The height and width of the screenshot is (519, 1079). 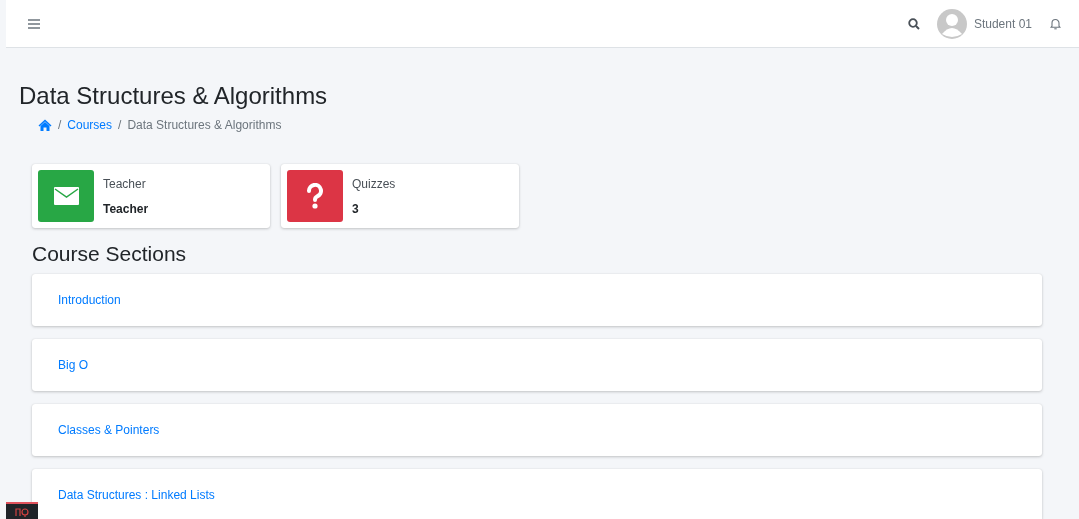 I want to click on breadcrumb-link: Courses, so click(x=90, y=125).